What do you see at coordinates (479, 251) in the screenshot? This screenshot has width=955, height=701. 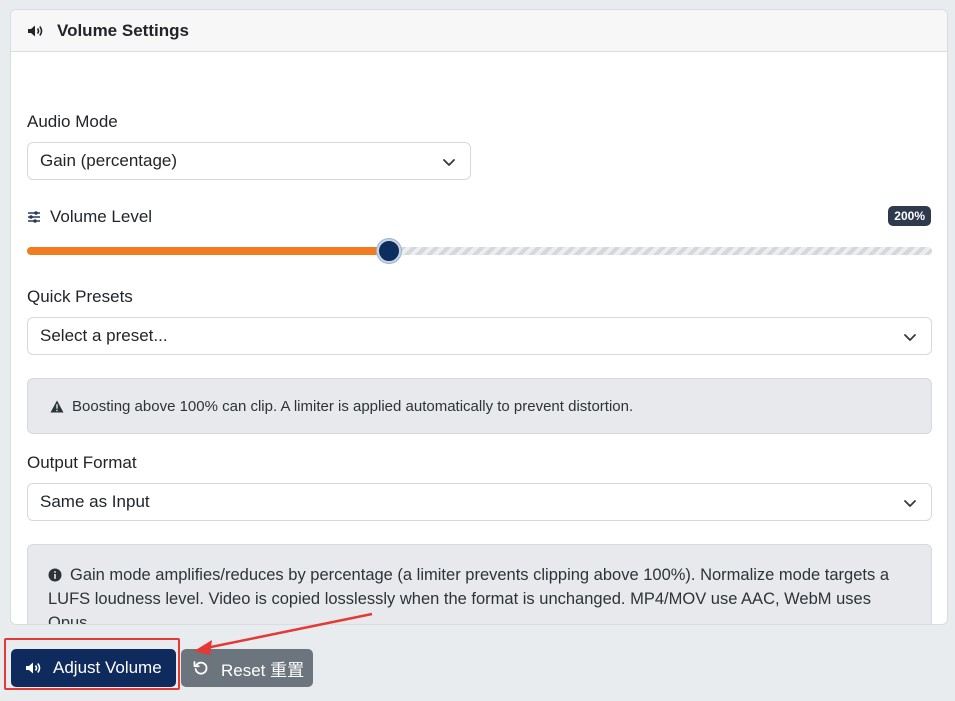 I see `volume-slider` at bounding box center [479, 251].